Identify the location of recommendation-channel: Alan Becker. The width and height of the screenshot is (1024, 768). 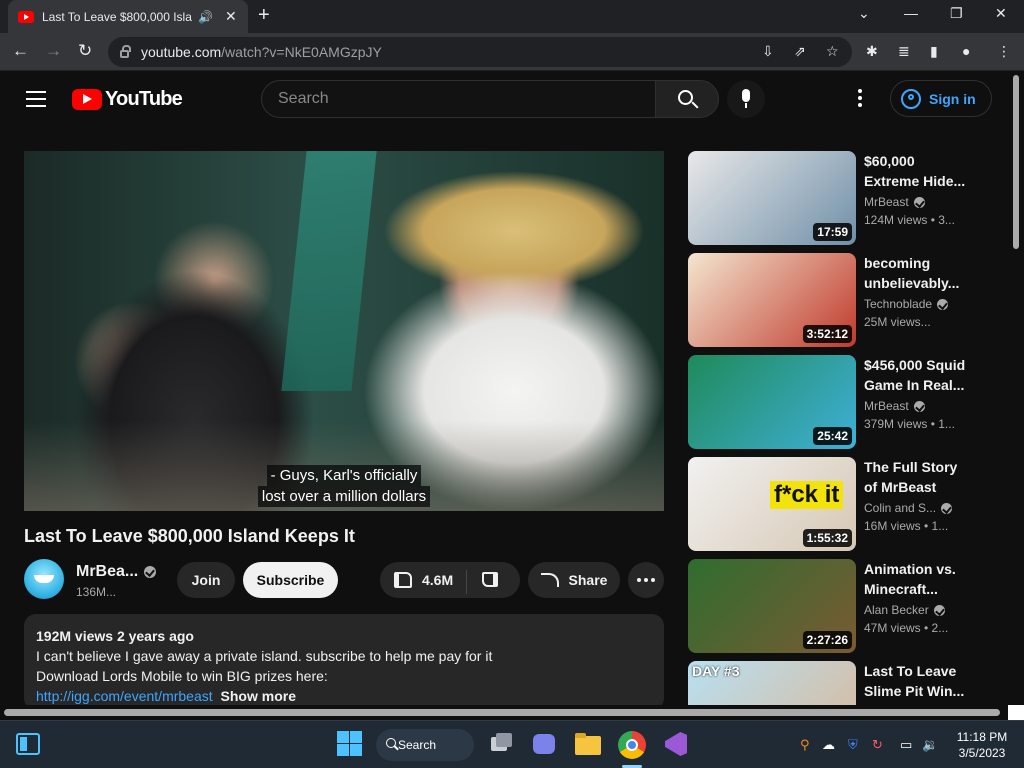
(904, 610).